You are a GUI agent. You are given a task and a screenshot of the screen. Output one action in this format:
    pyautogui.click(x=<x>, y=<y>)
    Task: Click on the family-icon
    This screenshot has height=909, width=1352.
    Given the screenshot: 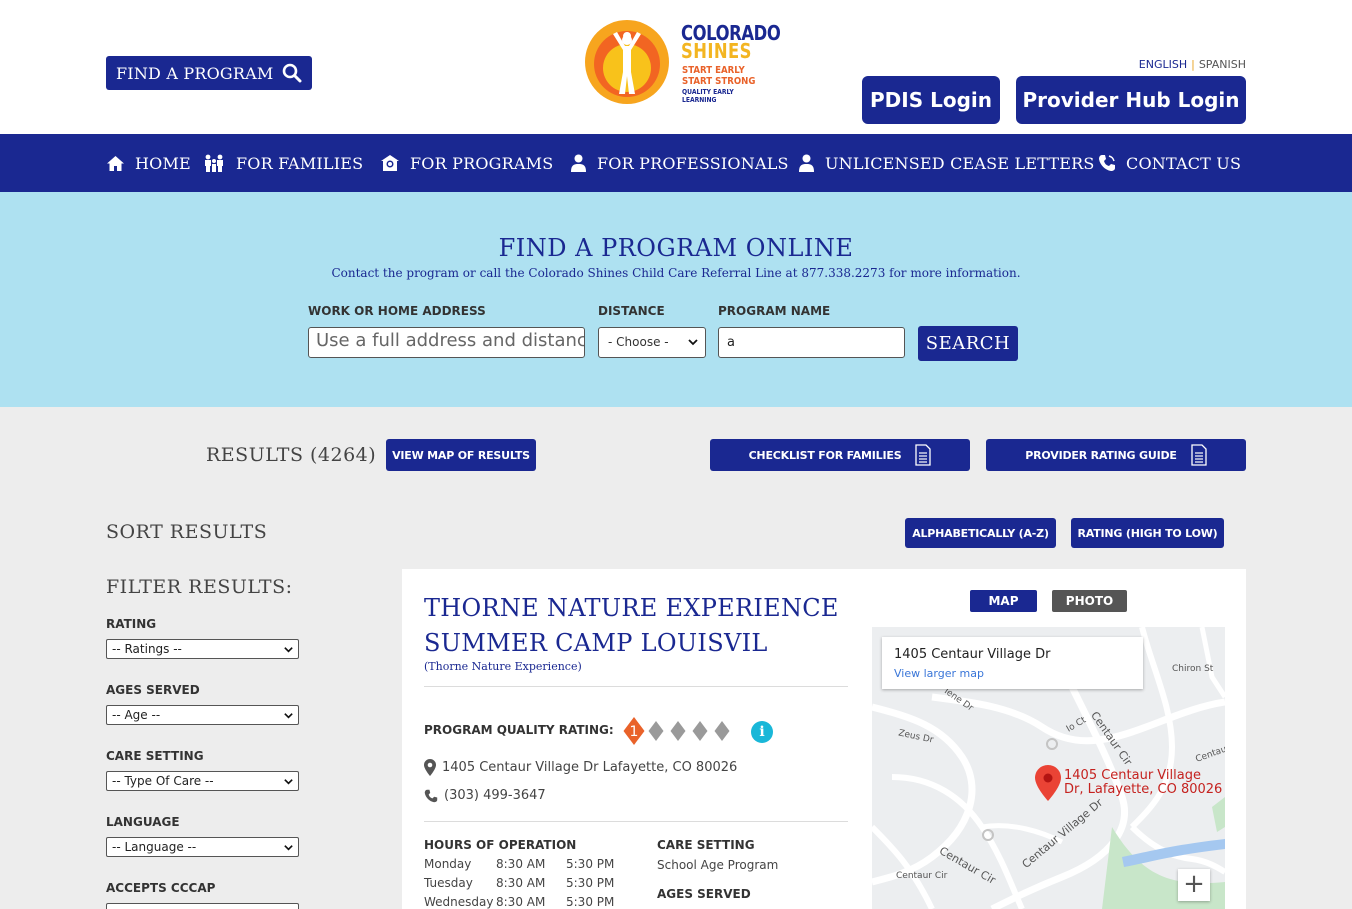 What is the action you would take?
    pyautogui.click(x=214, y=163)
    